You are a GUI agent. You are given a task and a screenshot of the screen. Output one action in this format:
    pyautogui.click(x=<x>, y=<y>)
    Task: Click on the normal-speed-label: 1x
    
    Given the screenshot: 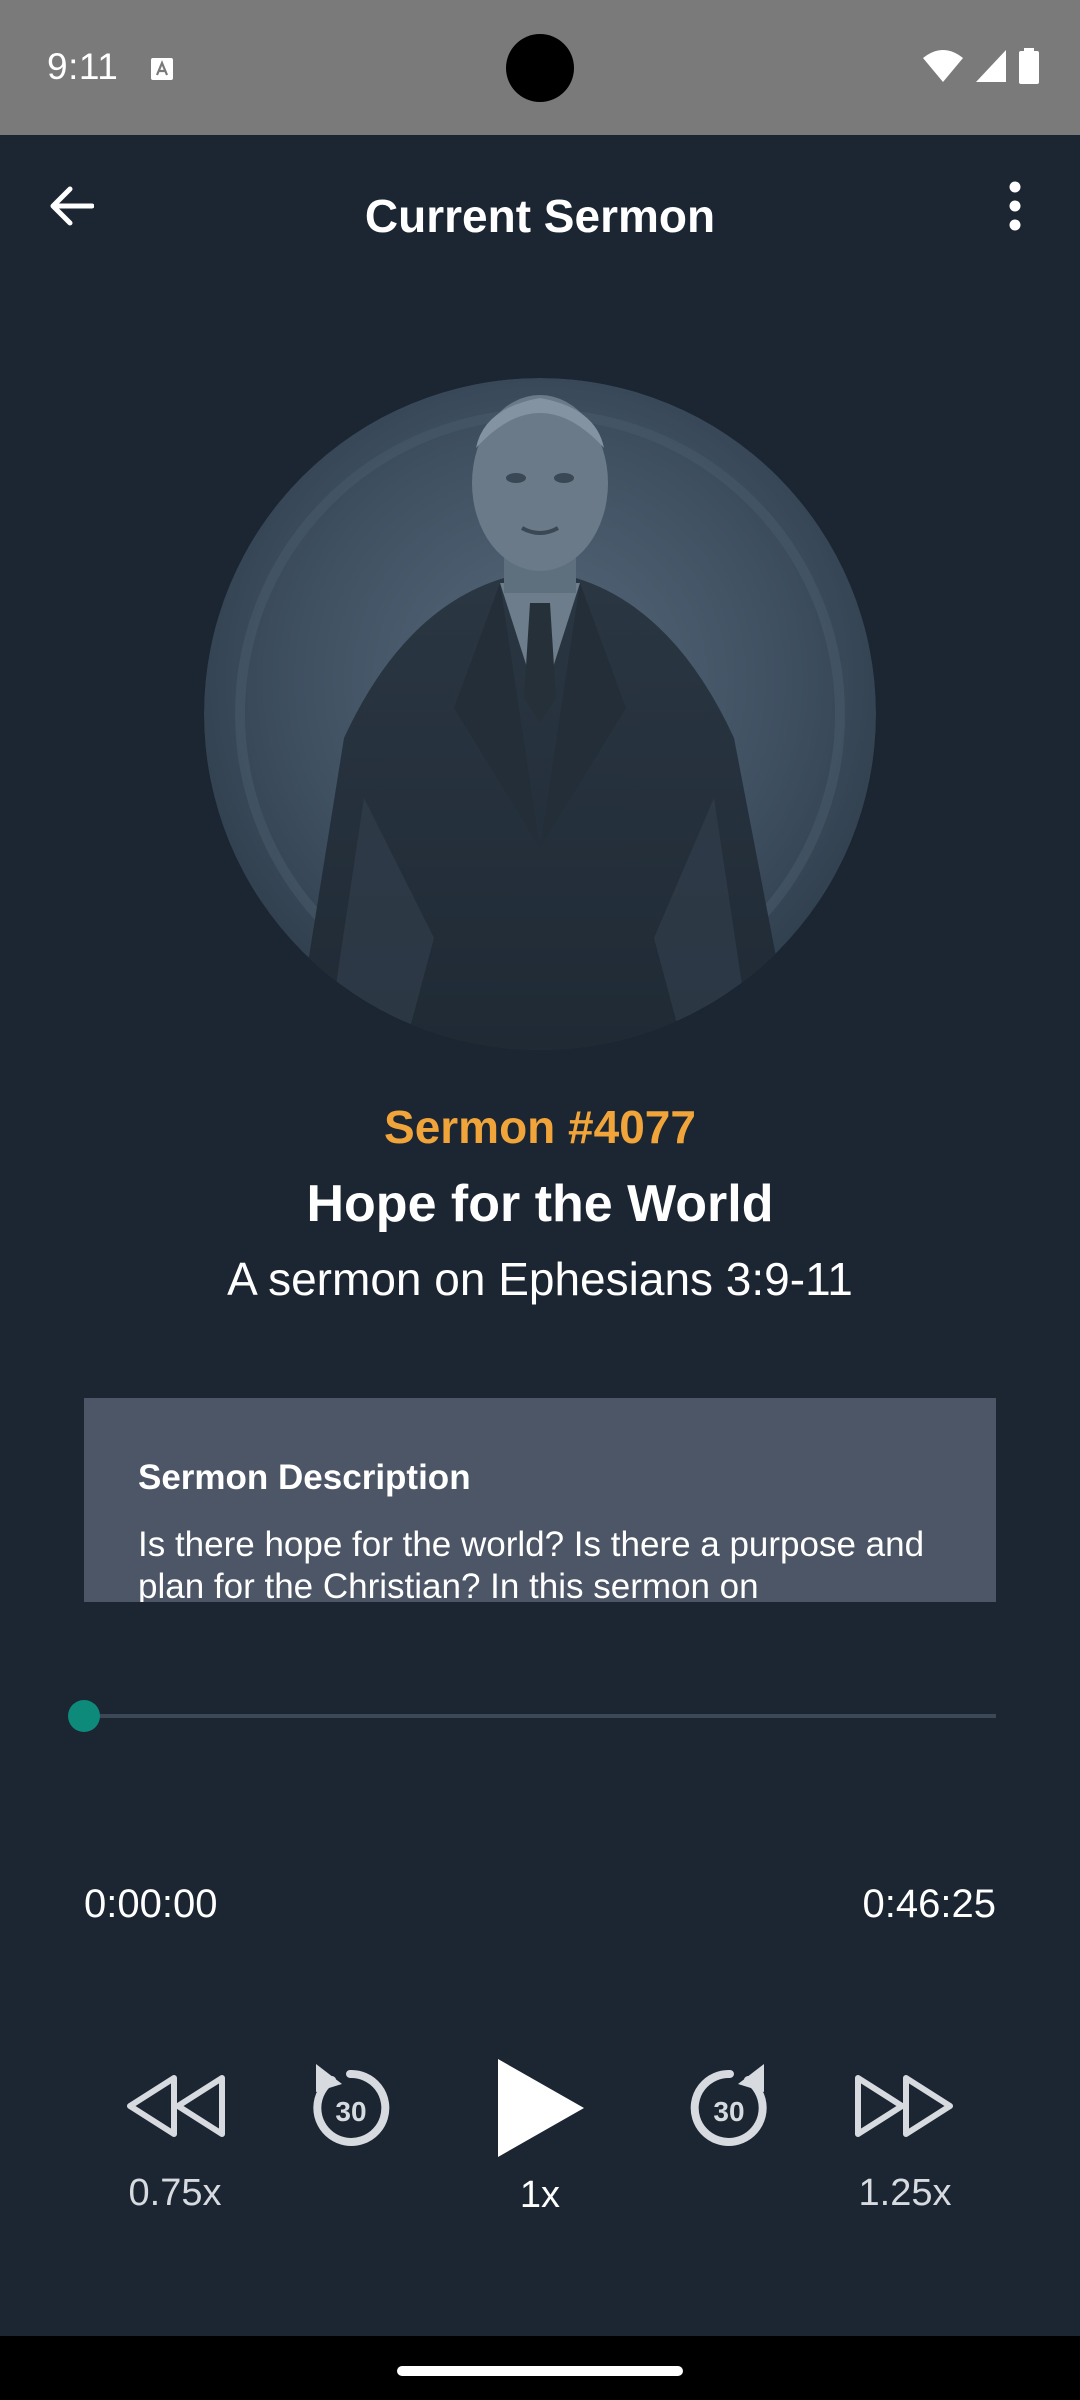 What is the action you would take?
    pyautogui.click(x=540, y=2195)
    